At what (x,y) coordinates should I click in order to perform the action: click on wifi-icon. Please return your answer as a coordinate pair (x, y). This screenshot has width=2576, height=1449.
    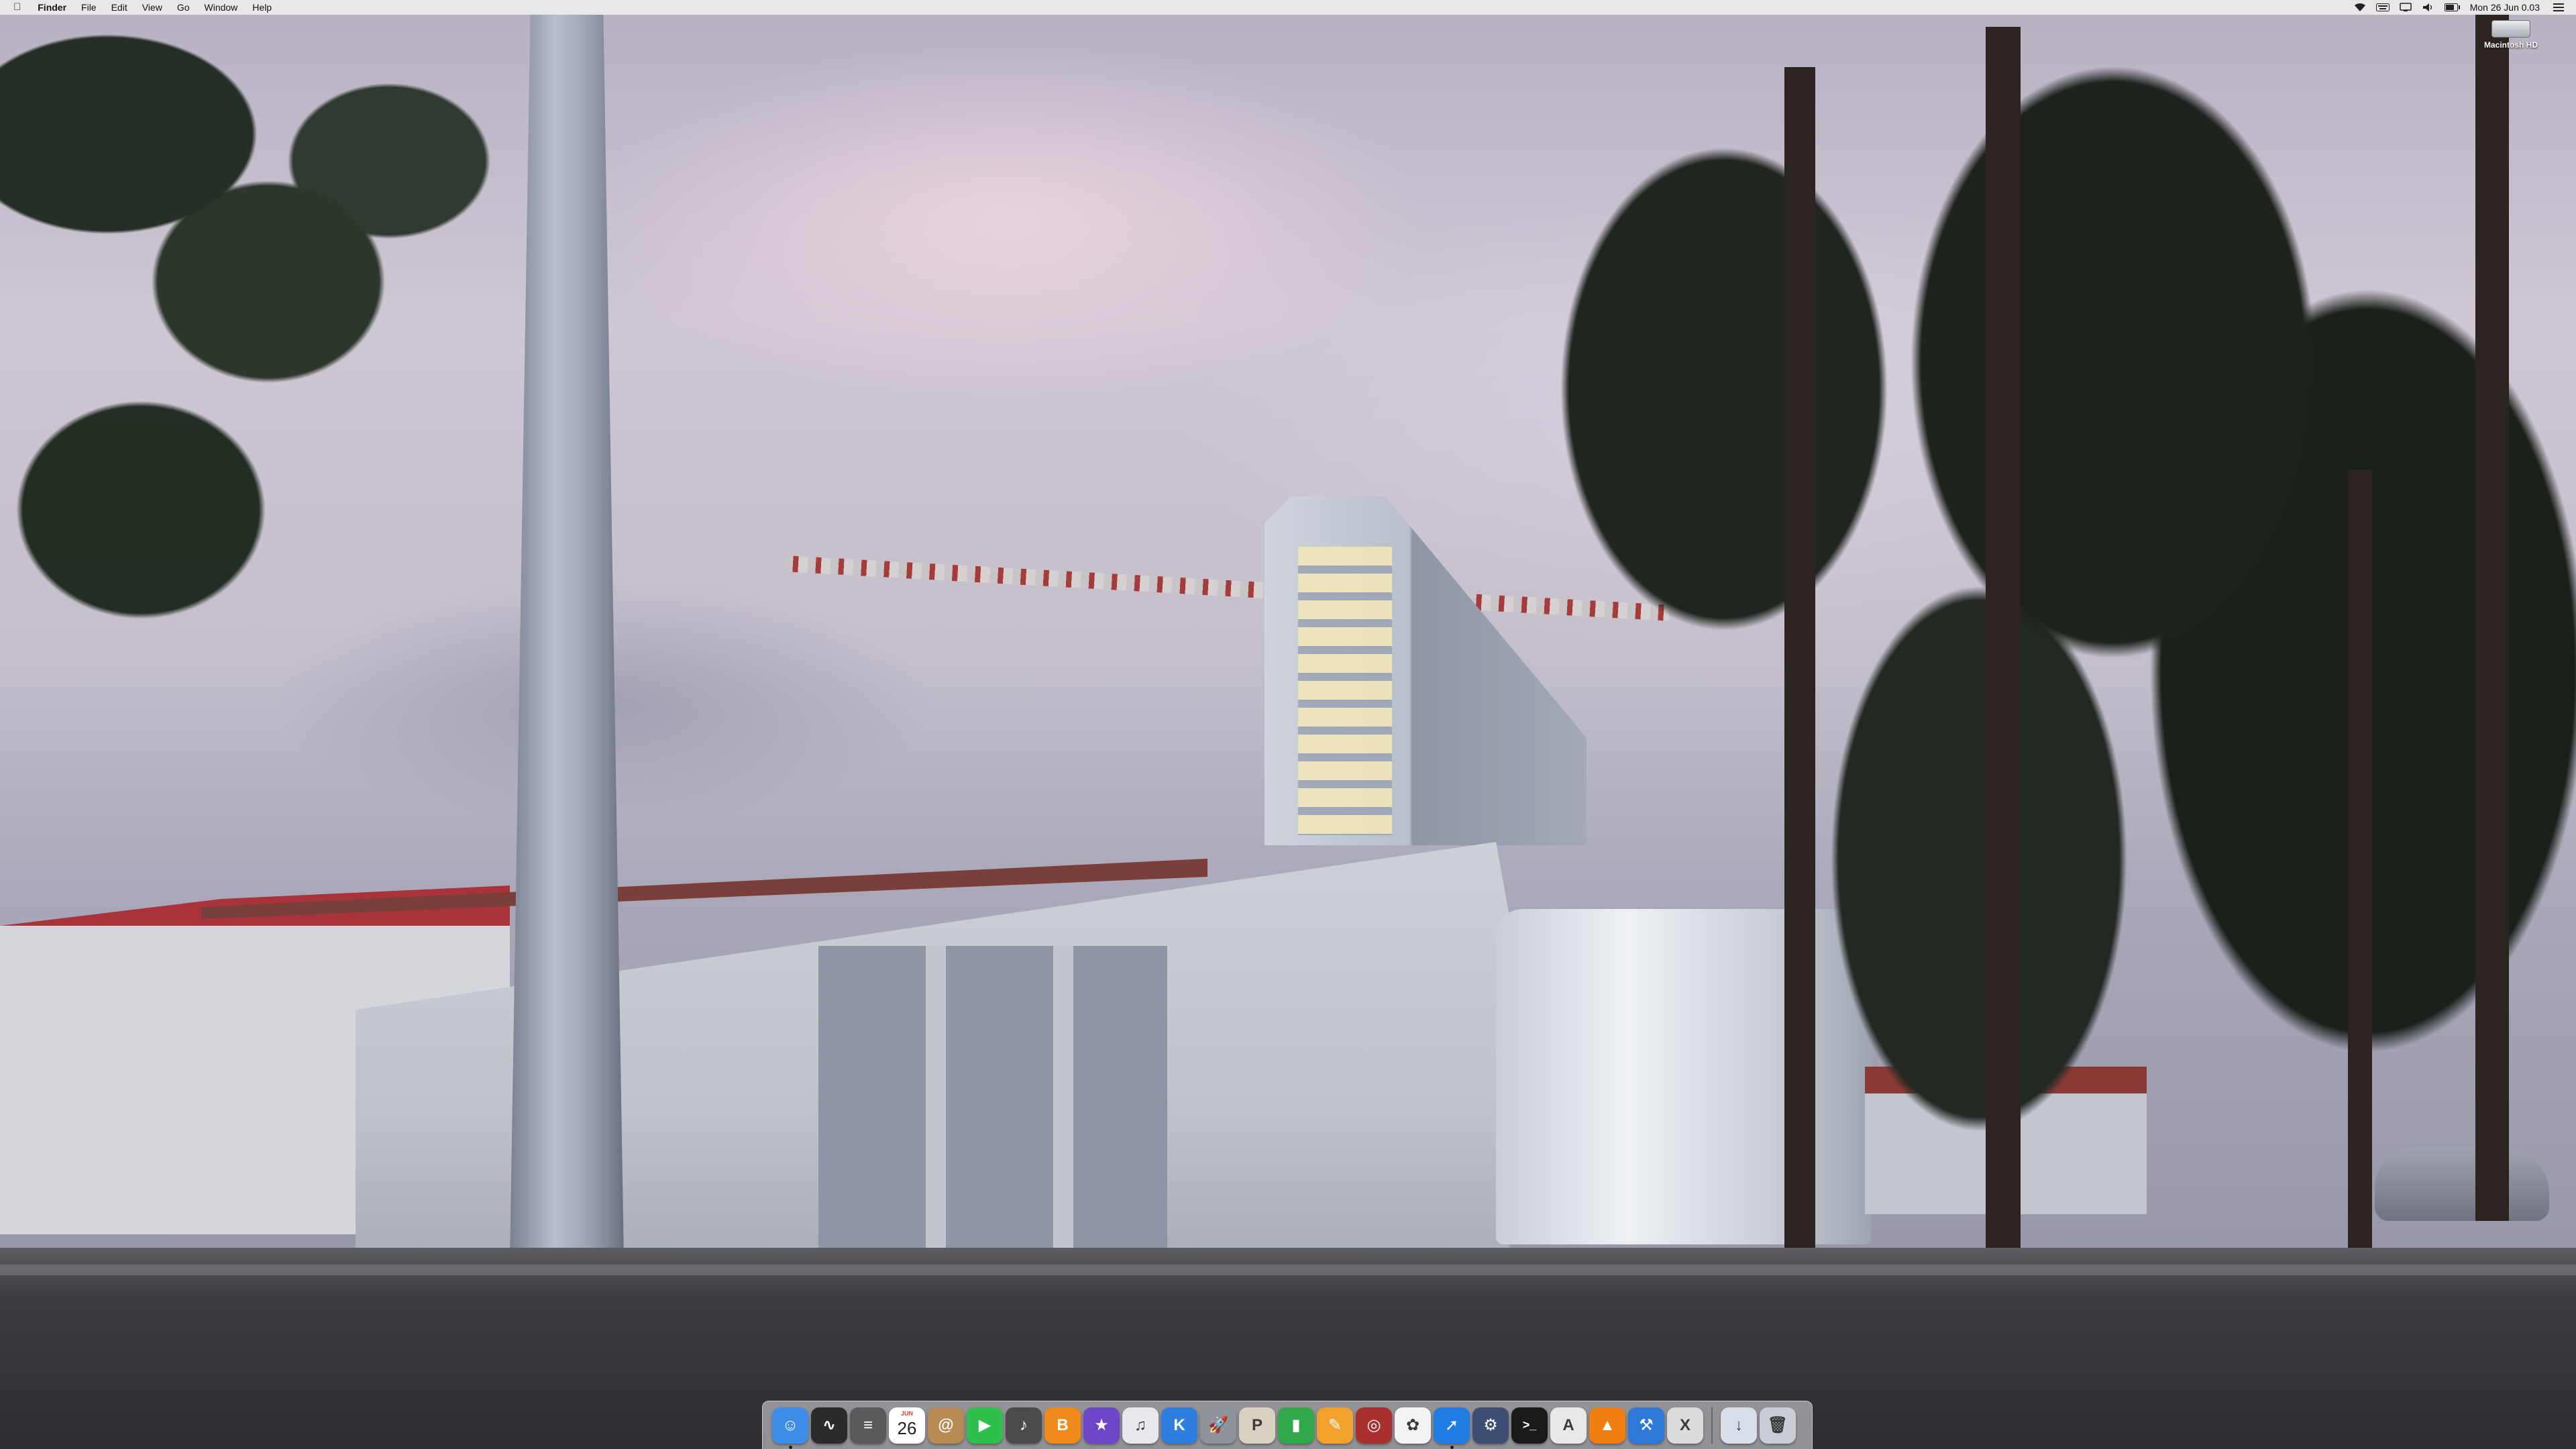
    Looking at the image, I should click on (2360, 7).